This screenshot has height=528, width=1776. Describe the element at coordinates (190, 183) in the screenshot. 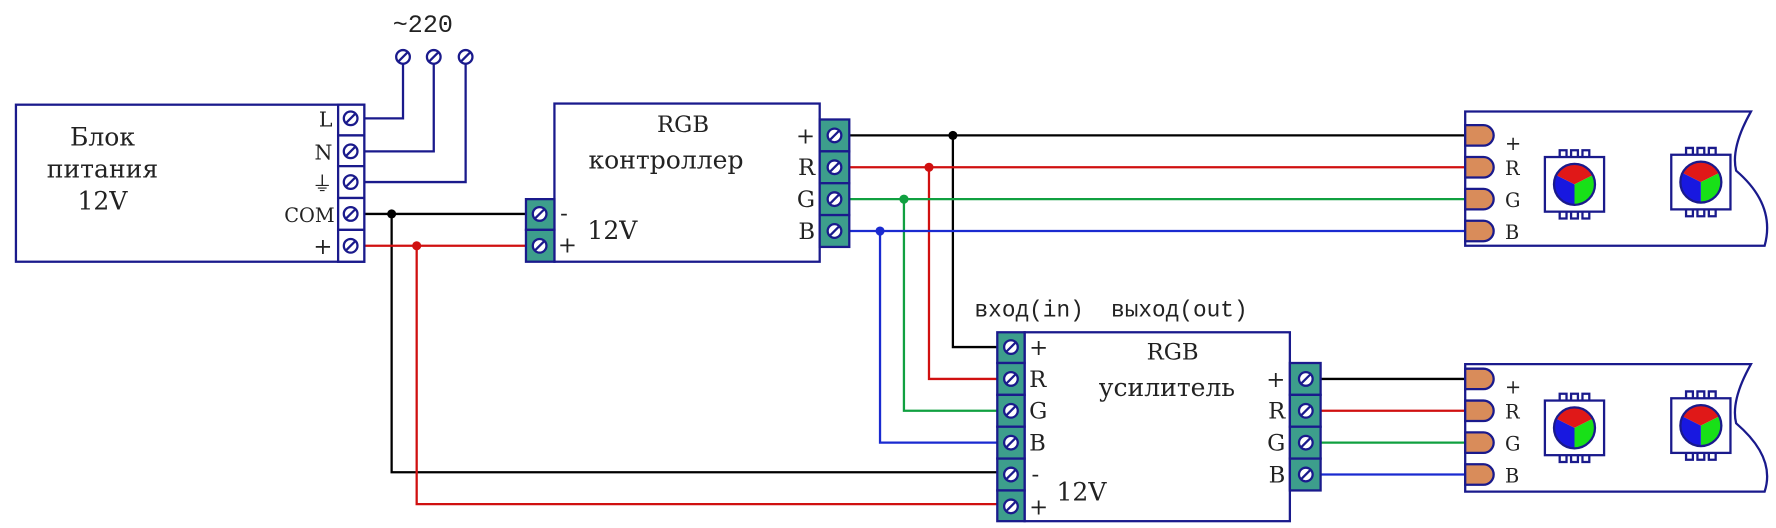

I see `power-supply: Блок питания 12V L N ⏚ COM +` at that location.